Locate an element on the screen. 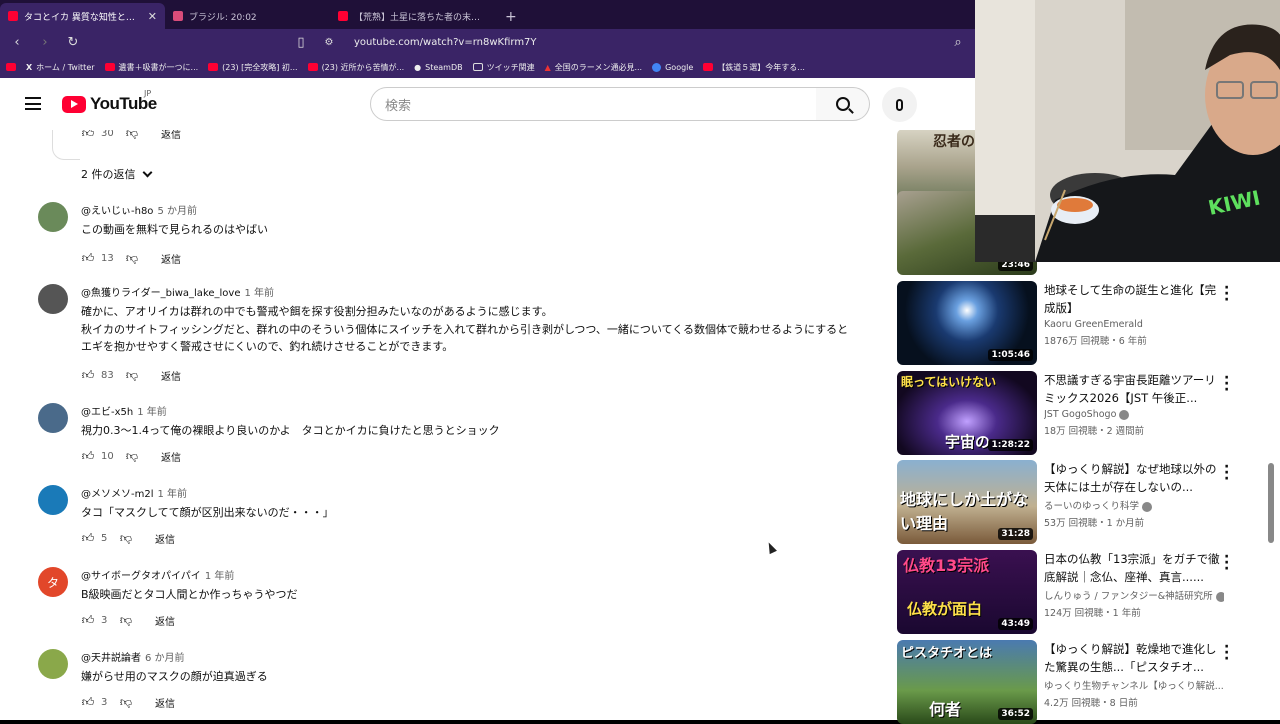  comment-actions: 👍︎ 5 👎︎ 返信 is located at coordinates (128, 538).